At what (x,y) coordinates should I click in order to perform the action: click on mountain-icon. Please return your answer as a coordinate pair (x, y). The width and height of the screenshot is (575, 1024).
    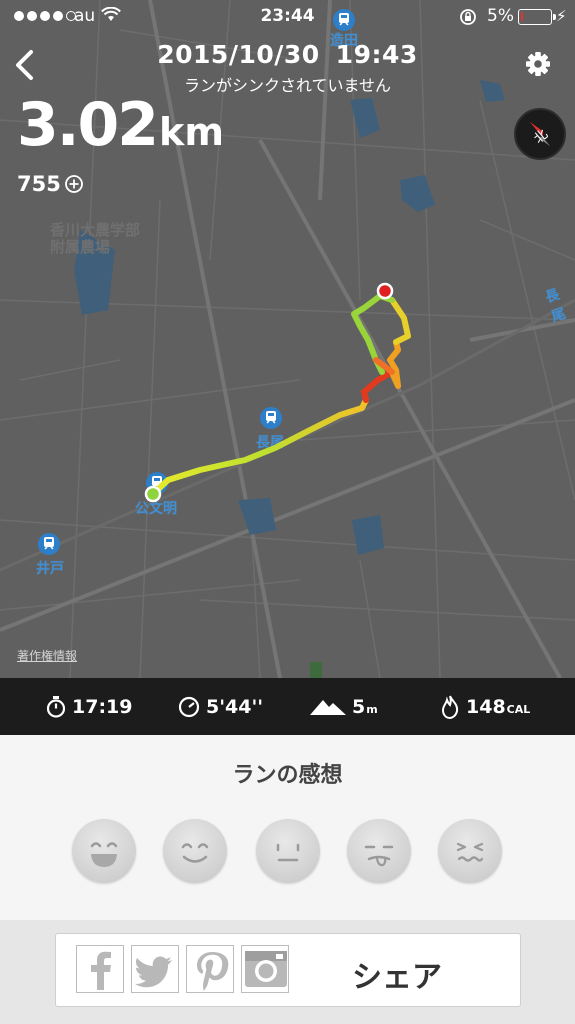
    Looking at the image, I should click on (328, 707).